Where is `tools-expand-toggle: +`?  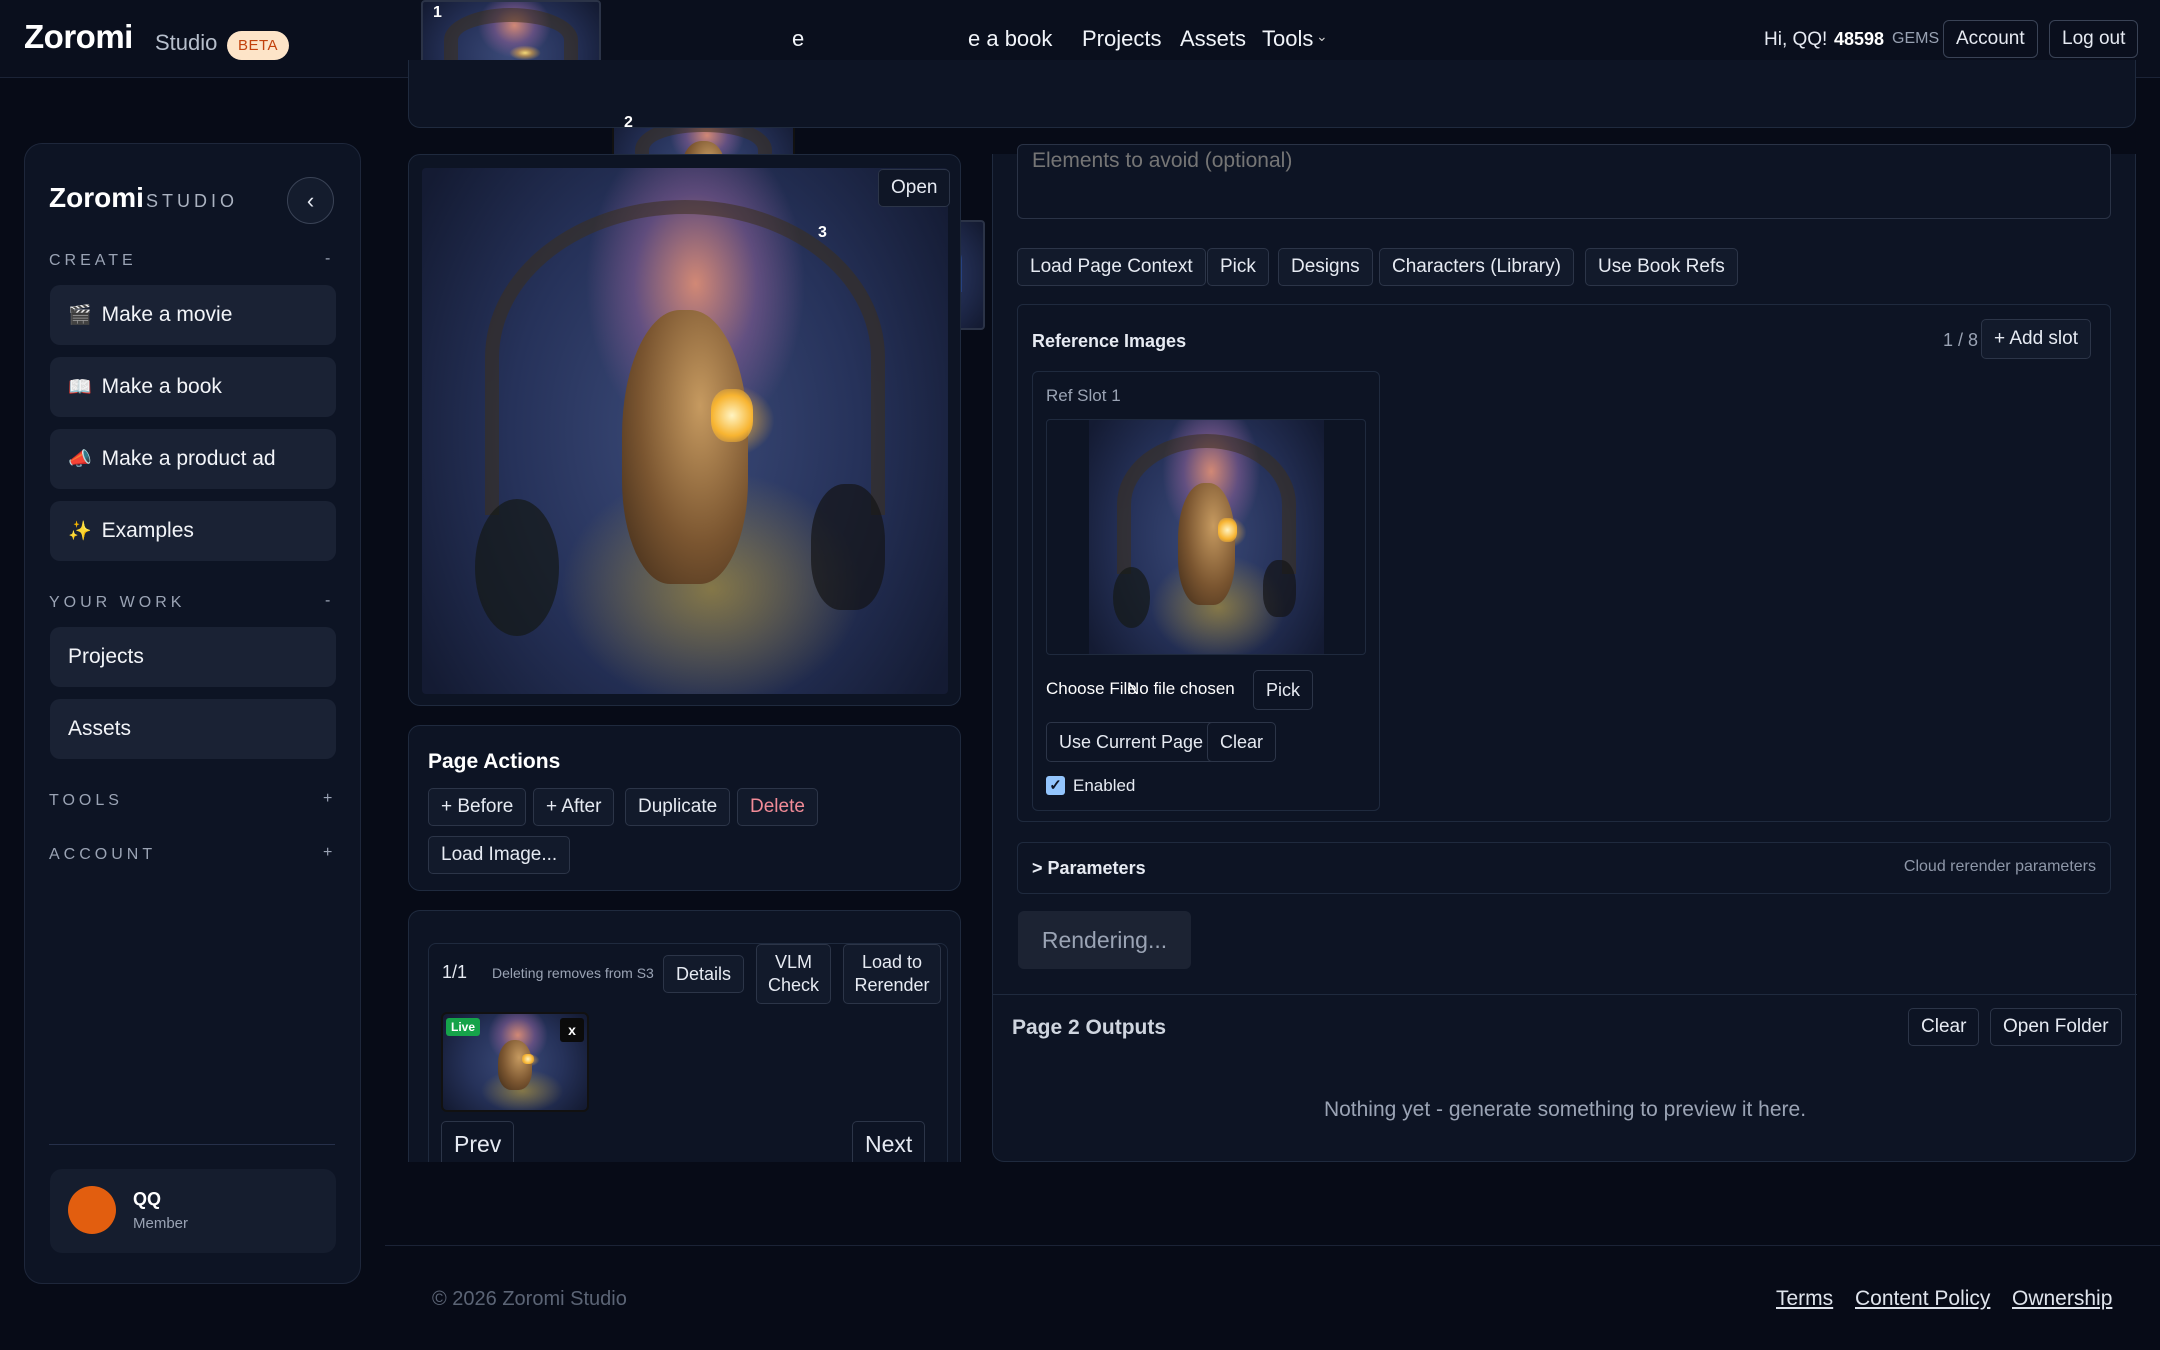
tools-expand-toggle: + is located at coordinates (327, 799).